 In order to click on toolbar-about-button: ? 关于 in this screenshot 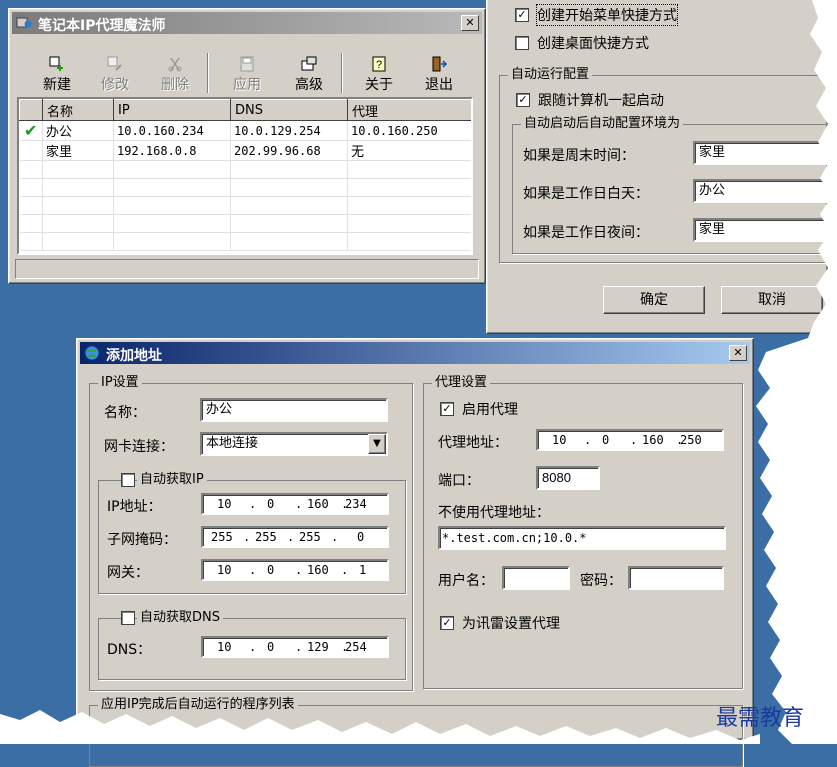, I will do `click(379, 75)`.